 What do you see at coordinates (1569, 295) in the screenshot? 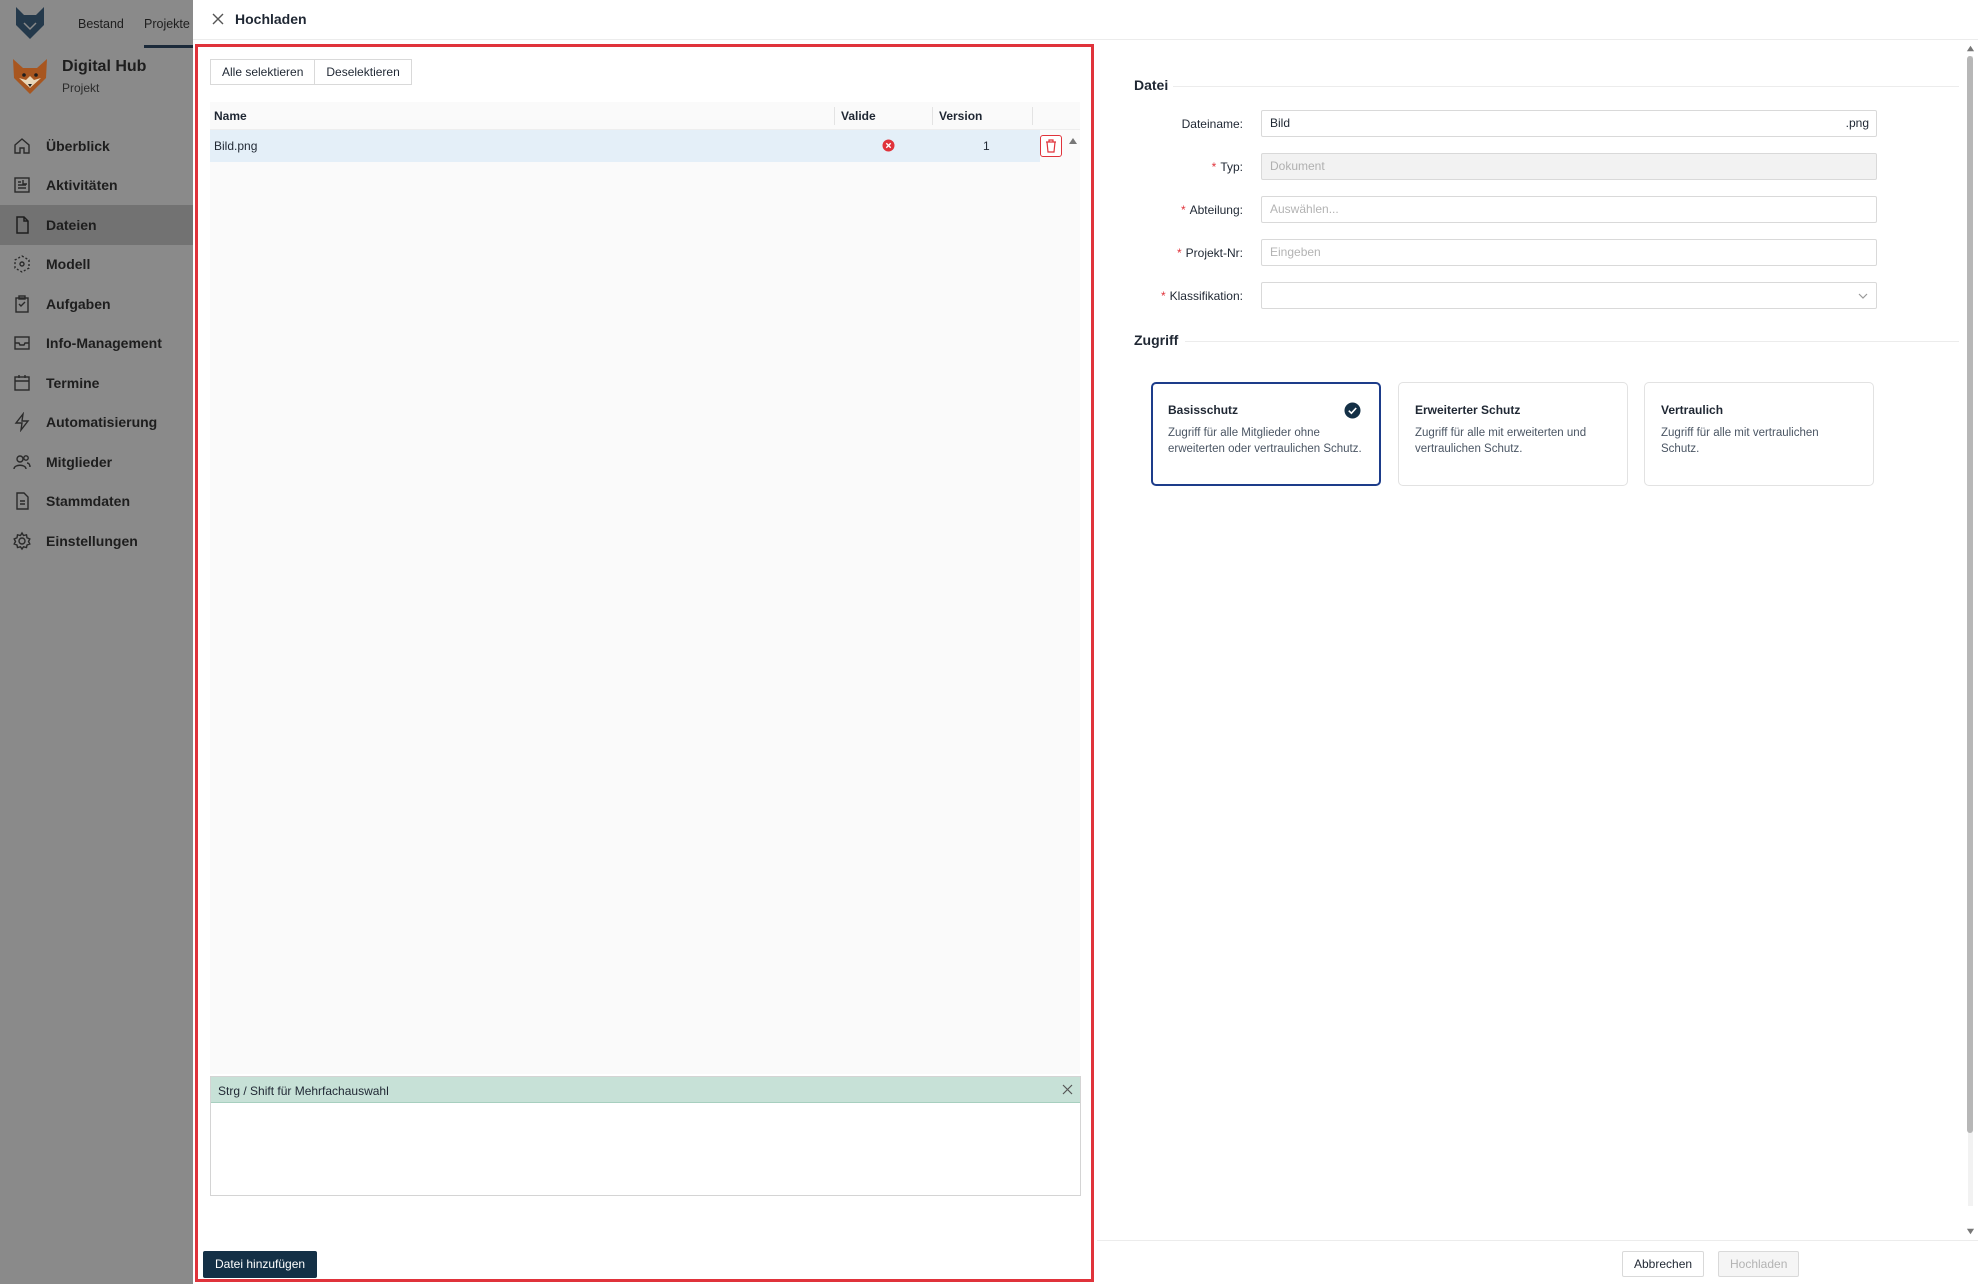
I see `classification-select` at bounding box center [1569, 295].